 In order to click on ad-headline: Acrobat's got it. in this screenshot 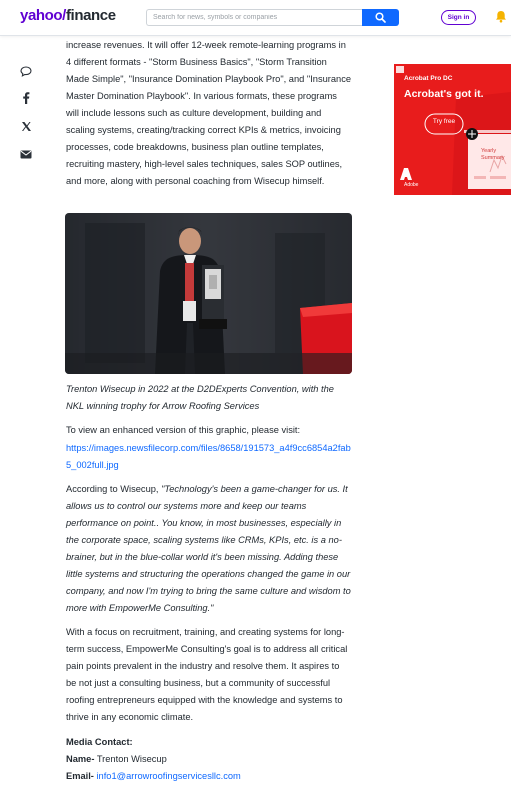, I will do `click(444, 94)`.